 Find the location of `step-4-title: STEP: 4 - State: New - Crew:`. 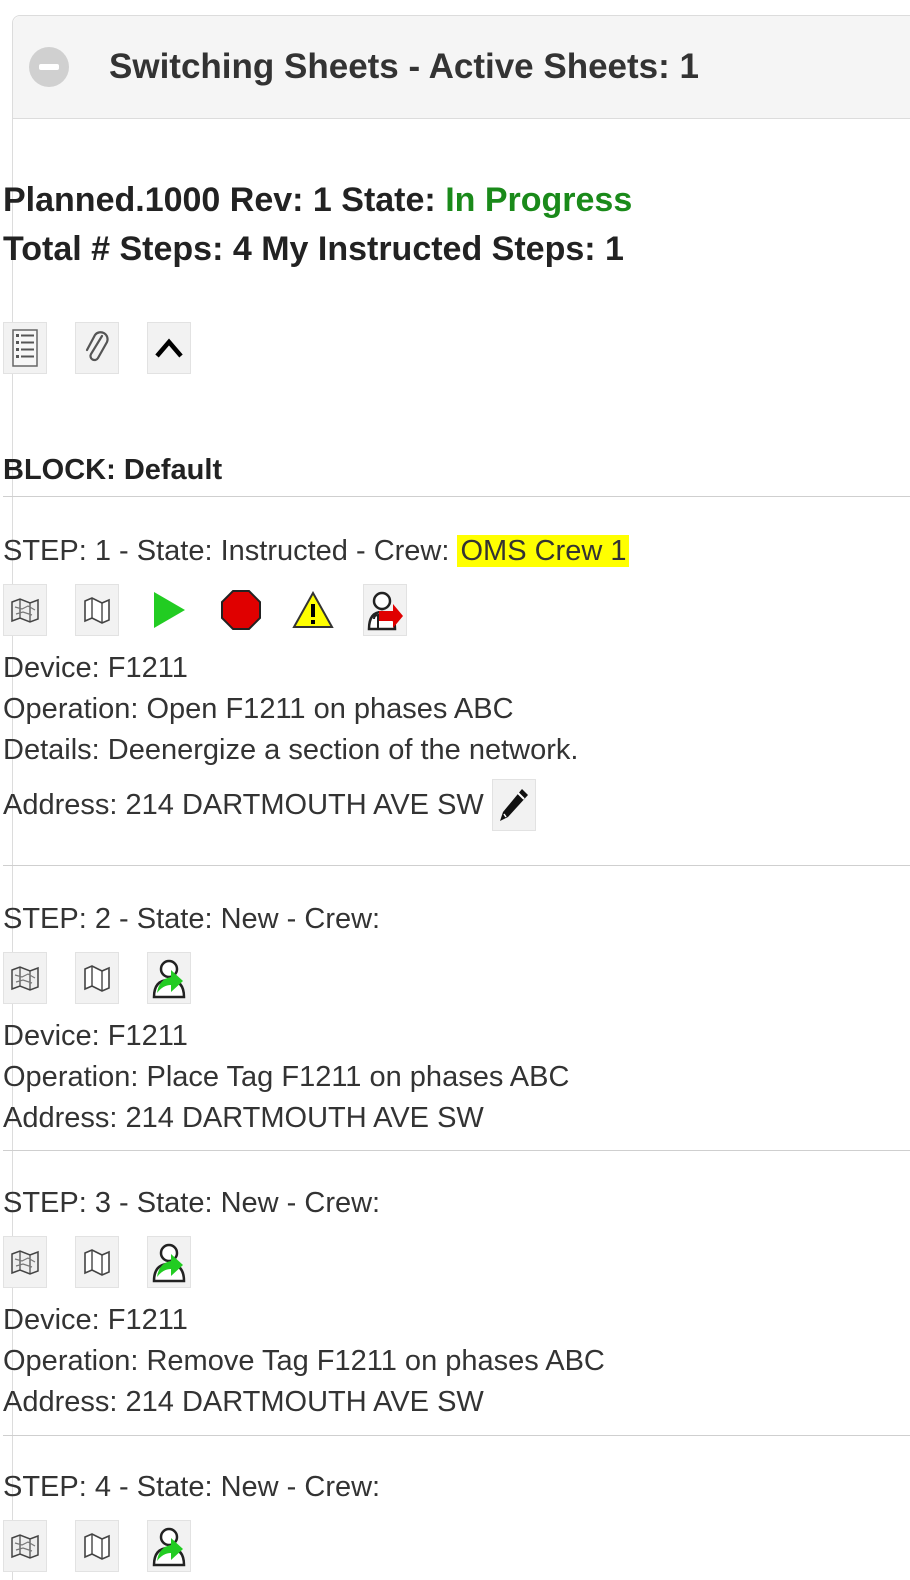

step-4-title: STEP: 4 - State: New - Crew: is located at coordinates (192, 1487).